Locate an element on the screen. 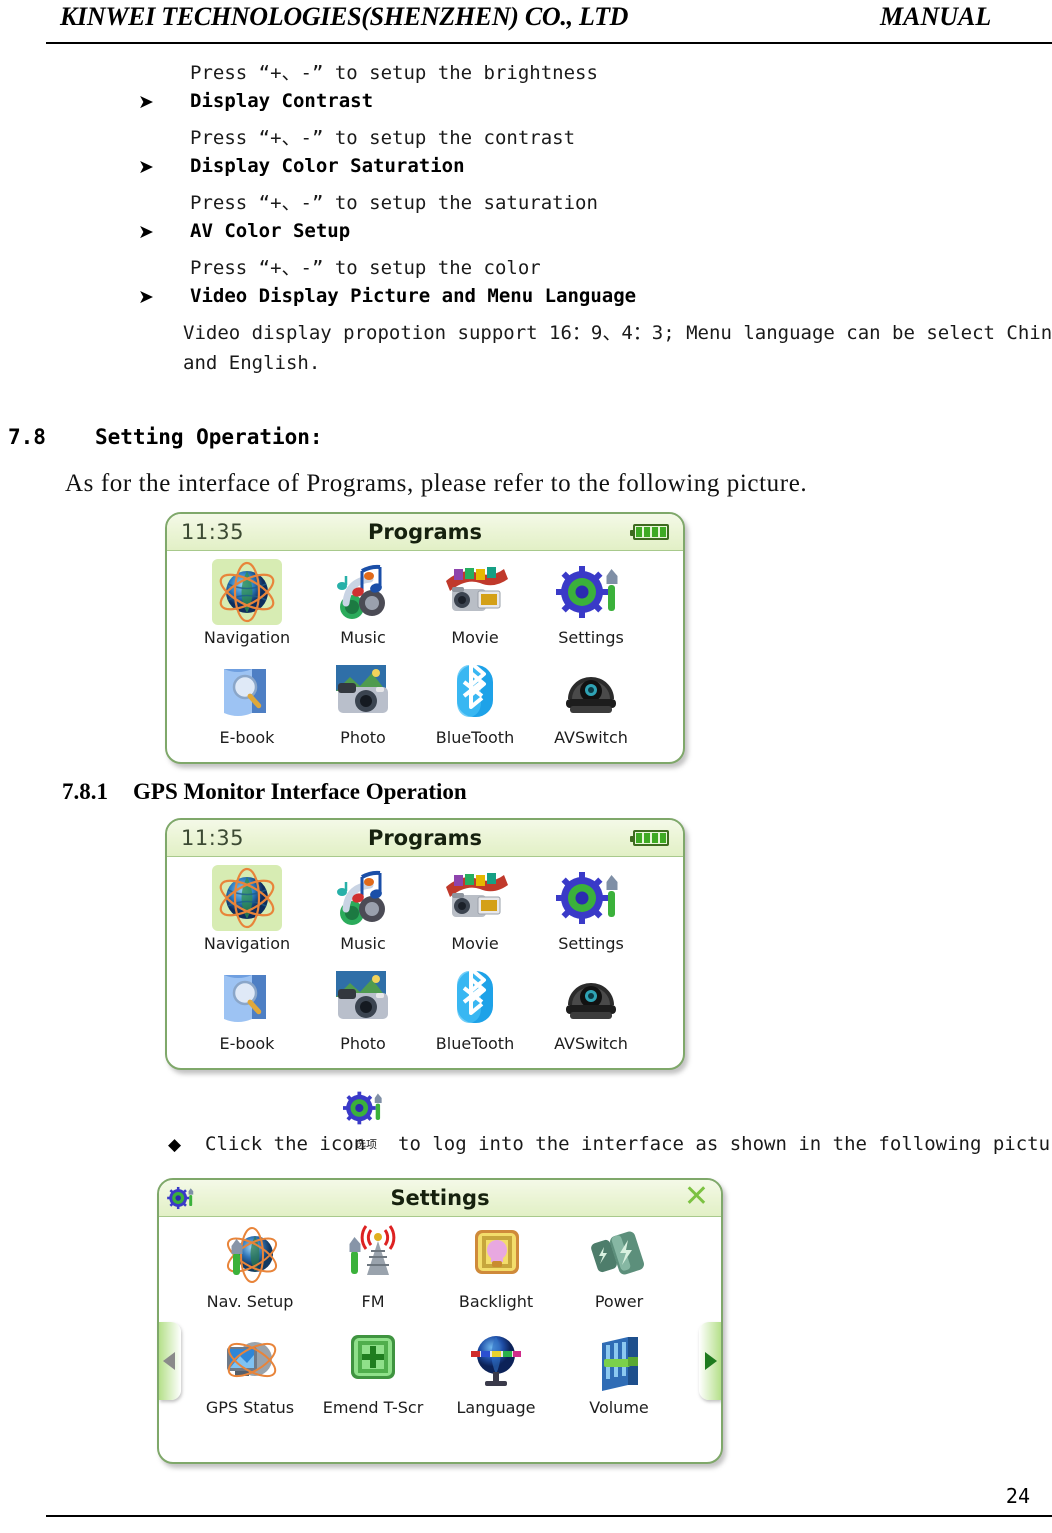  camcorder-film-icon is located at coordinates (475, 898).